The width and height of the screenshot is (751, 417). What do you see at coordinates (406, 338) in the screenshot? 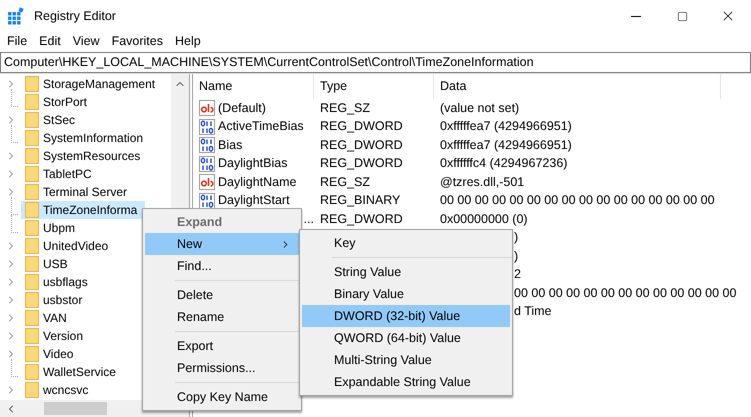
I see `menu-item: QWORD (64-bit) Value` at bounding box center [406, 338].